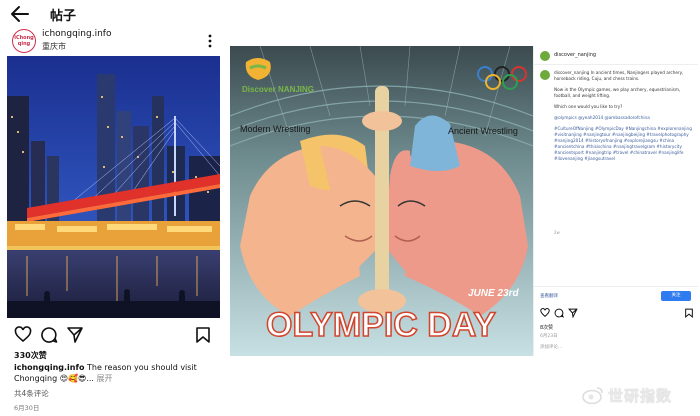 The height and width of the screenshot is (416, 700). What do you see at coordinates (493, 293) in the screenshot?
I see `poster-date: JUNE 23rd` at bounding box center [493, 293].